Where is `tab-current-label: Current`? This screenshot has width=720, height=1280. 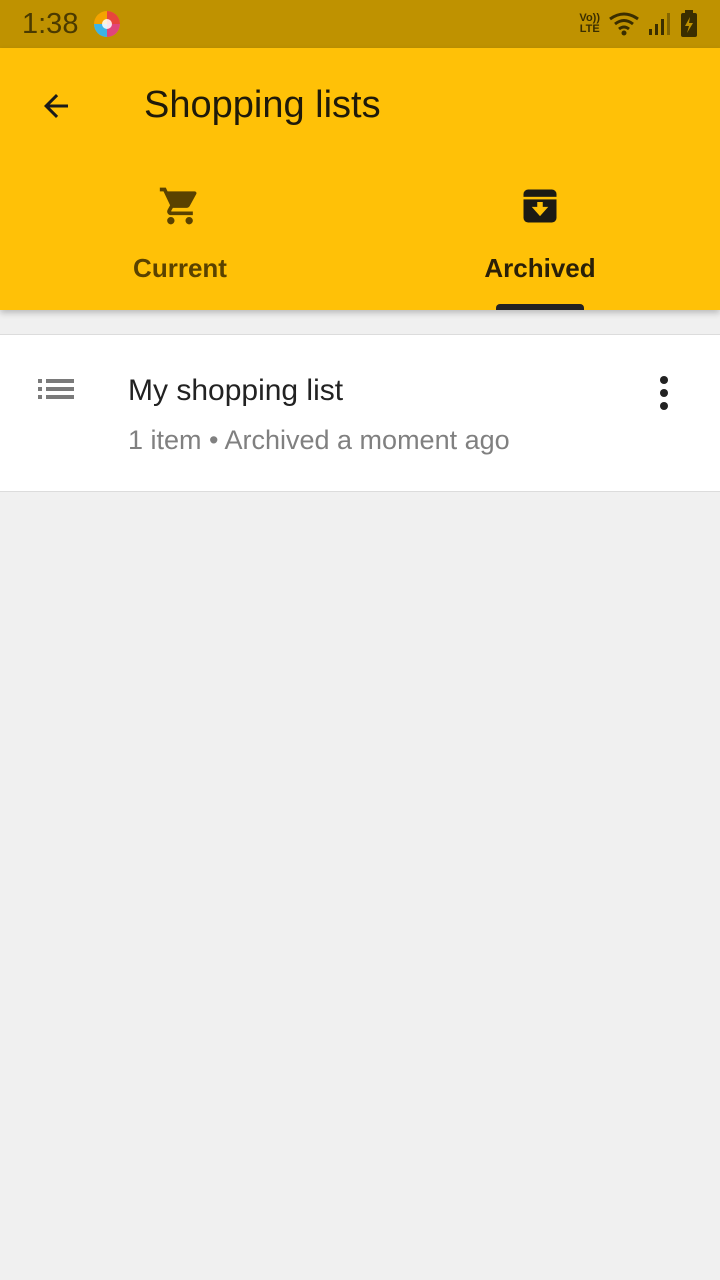 tab-current-label: Current is located at coordinates (180, 268).